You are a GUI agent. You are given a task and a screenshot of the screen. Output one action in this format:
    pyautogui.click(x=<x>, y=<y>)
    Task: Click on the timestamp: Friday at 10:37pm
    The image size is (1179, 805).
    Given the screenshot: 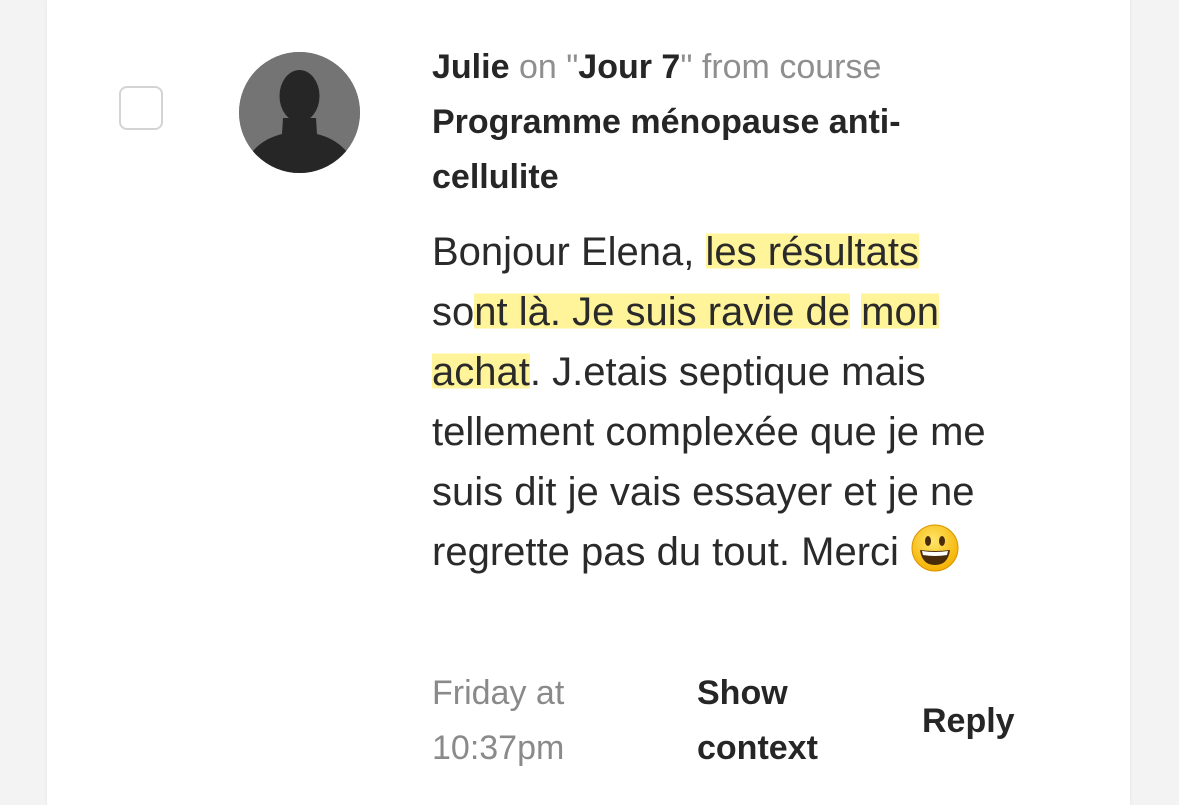 What is the action you would take?
    pyautogui.click(x=542, y=721)
    